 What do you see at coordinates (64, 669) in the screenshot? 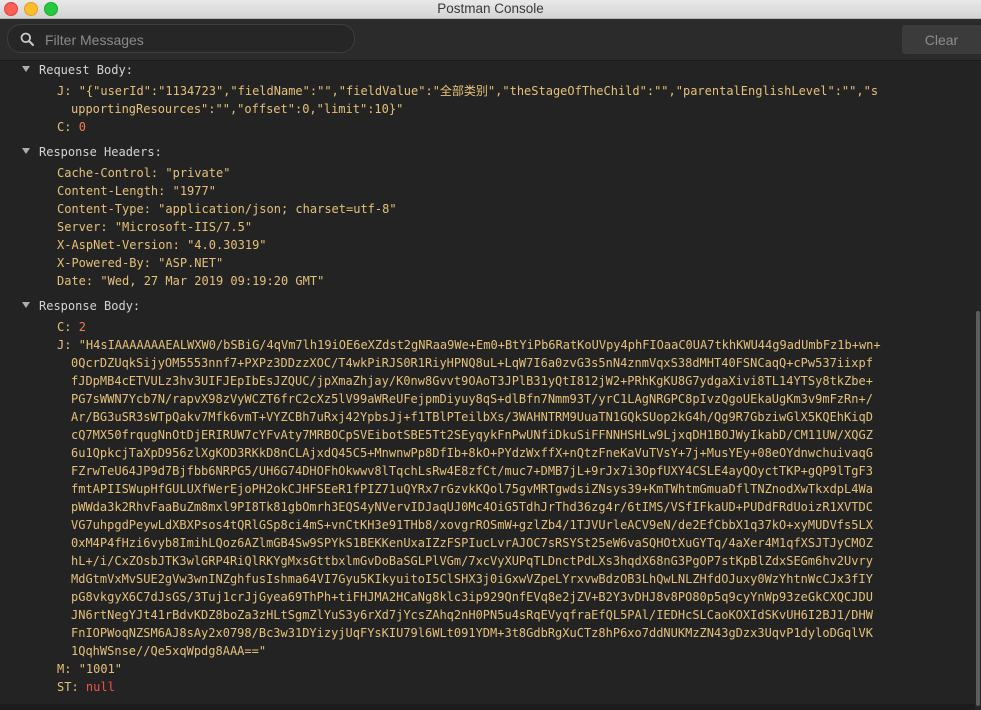
I see `m-key: M:` at bounding box center [64, 669].